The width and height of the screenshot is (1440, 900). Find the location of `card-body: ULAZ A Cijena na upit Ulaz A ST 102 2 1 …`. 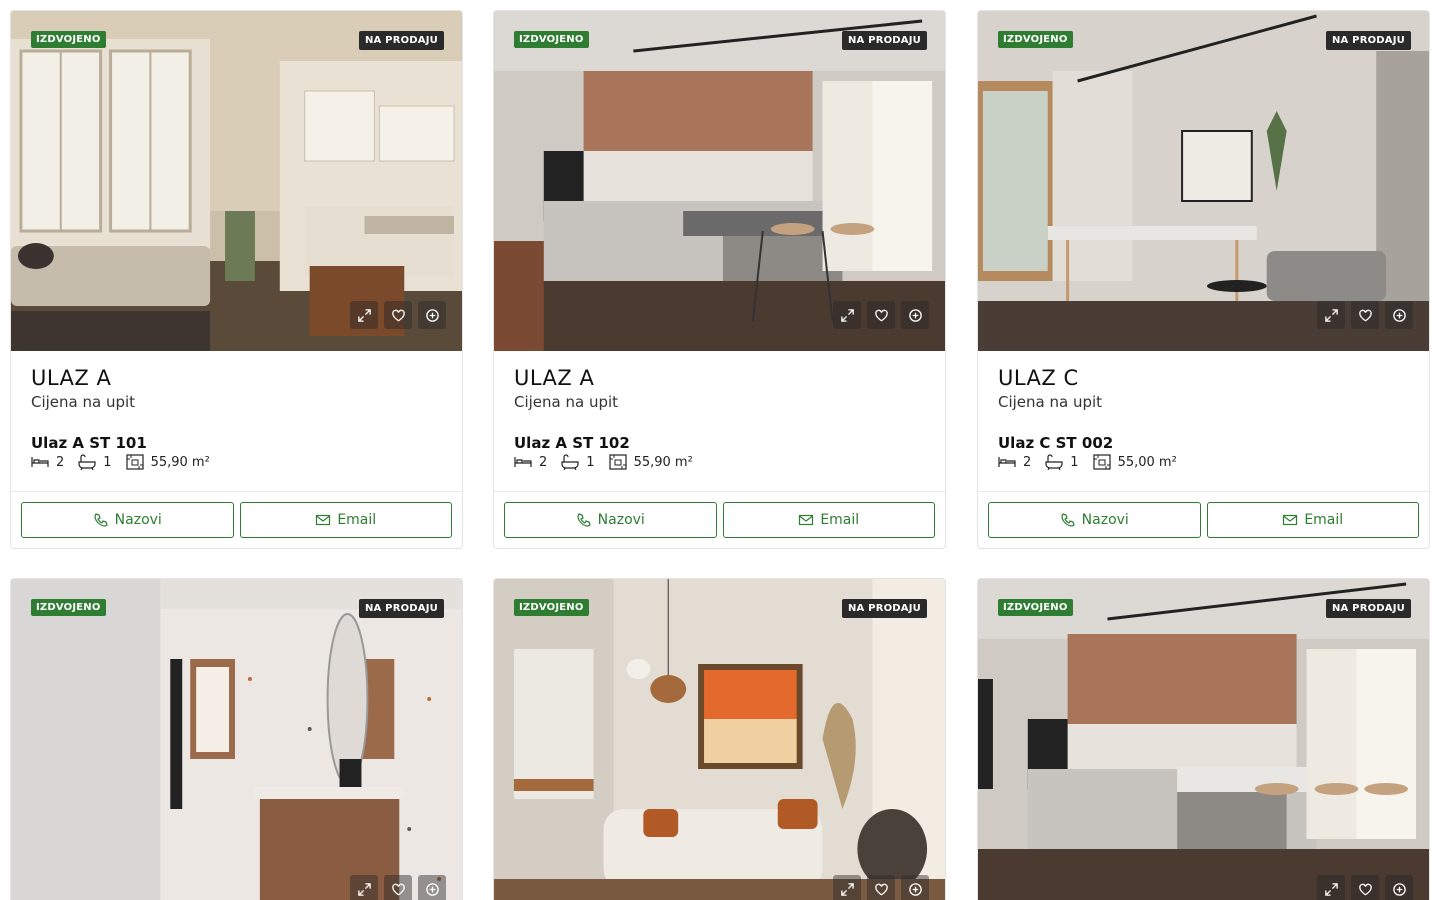

card-body: ULAZ A Cijena na upit Ulaz A ST 102 2 1 … is located at coordinates (719, 421).